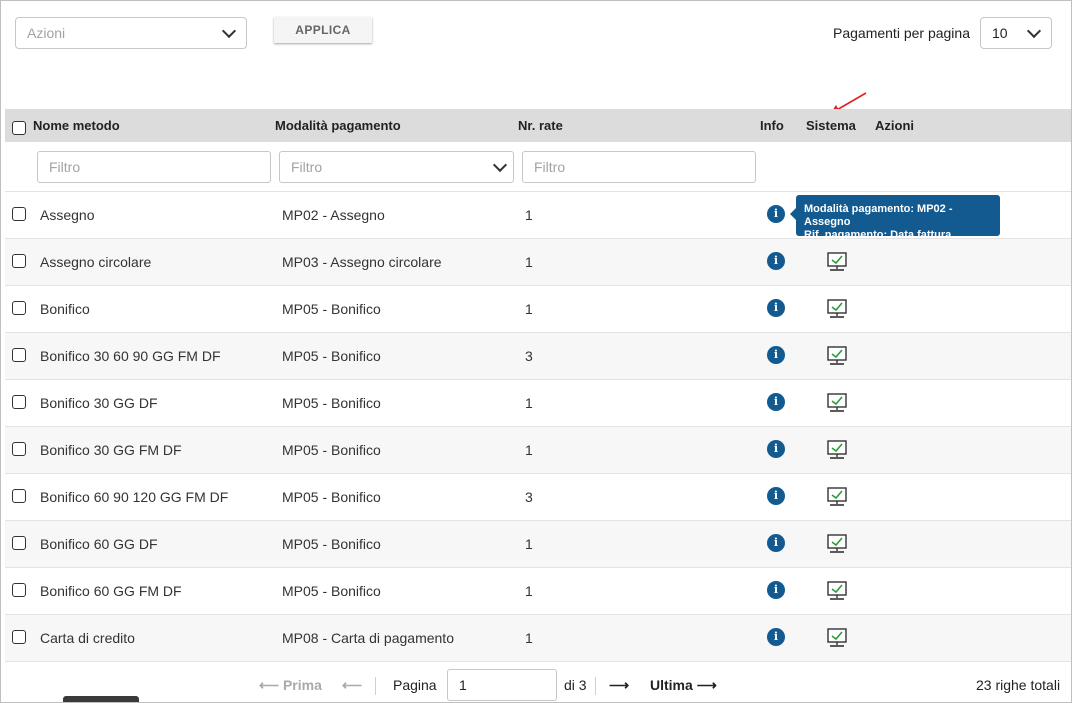 This screenshot has width=1072, height=703. Describe the element at coordinates (639, 167) in the screenshot. I see `installments-filter-input: Filtro` at that location.